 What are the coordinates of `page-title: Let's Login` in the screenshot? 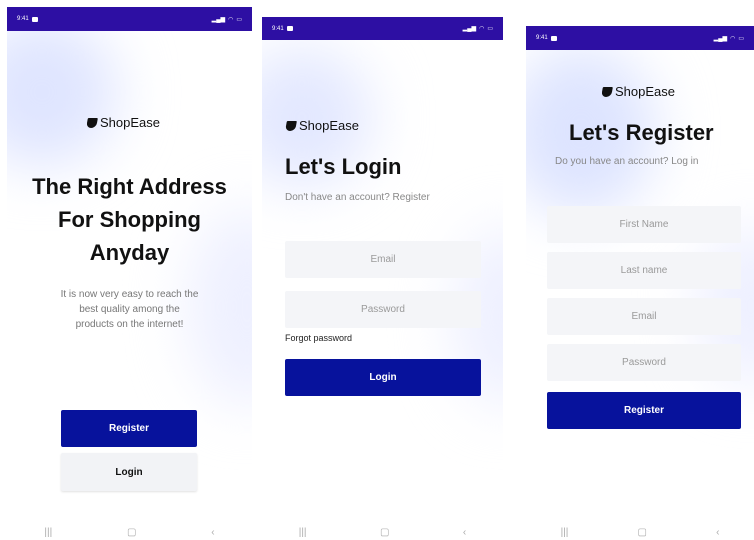 It's located at (343, 166).